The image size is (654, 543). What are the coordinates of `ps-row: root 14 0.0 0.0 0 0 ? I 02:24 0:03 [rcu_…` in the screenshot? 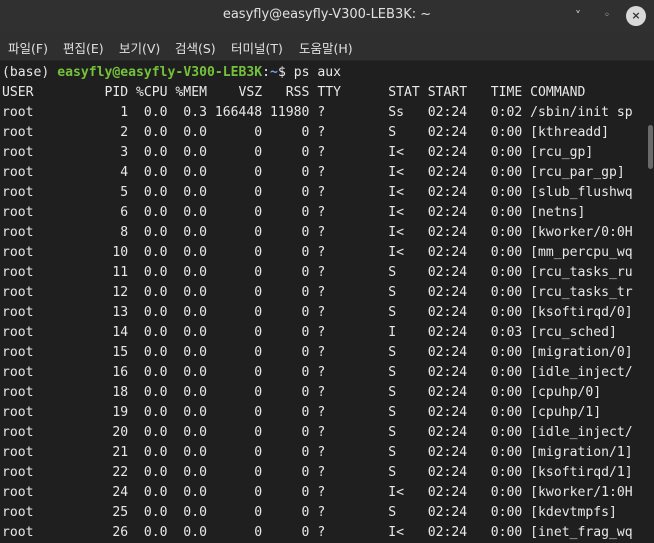 It's located at (309, 332).